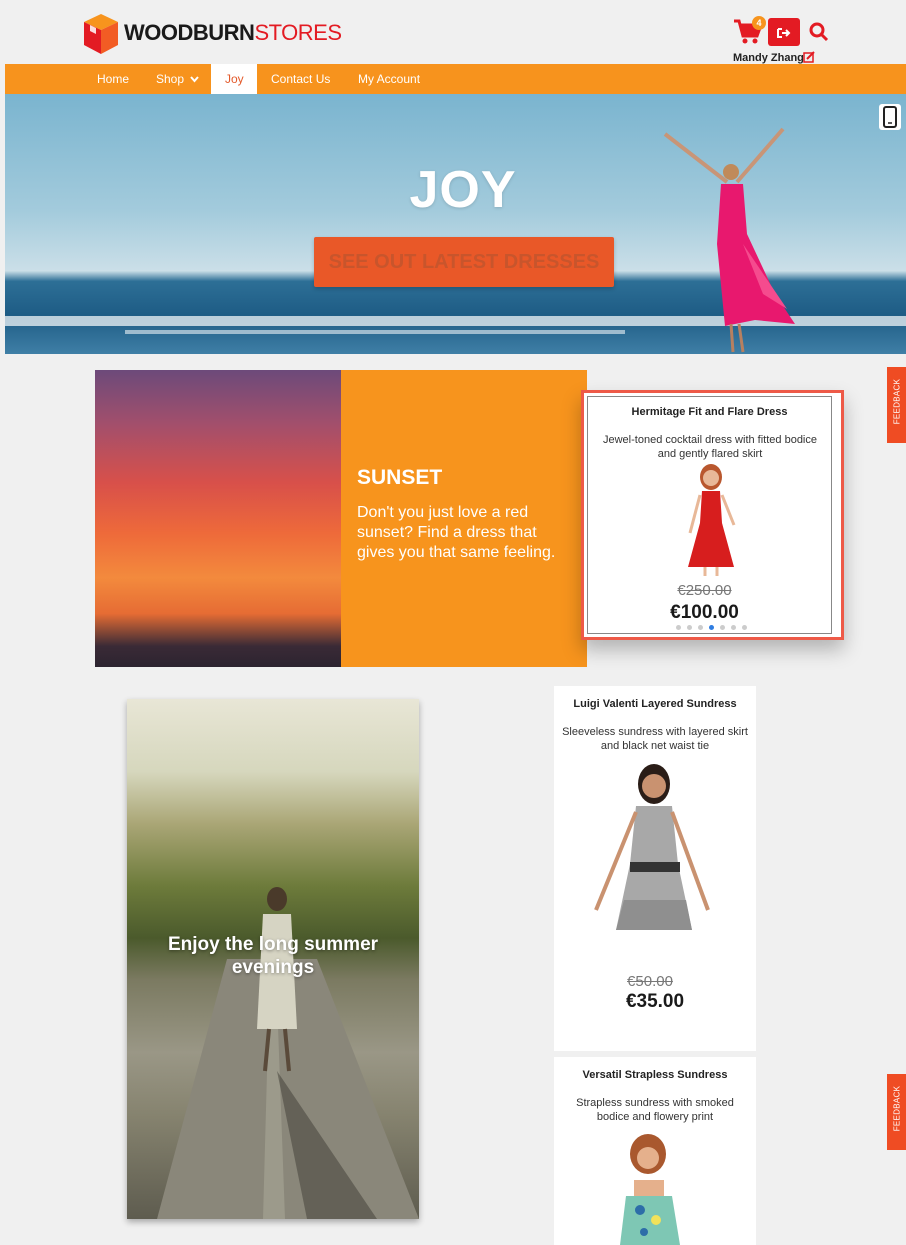 The image size is (906, 1245). I want to click on product-name: Luigi Valenti Layered Sundress, so click(655, 704).